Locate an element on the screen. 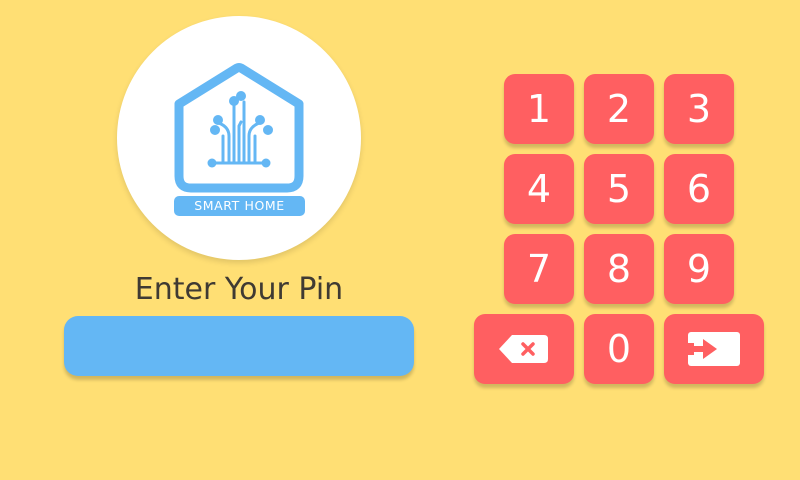  key-4: 4 is located at coordinates (539, 189).